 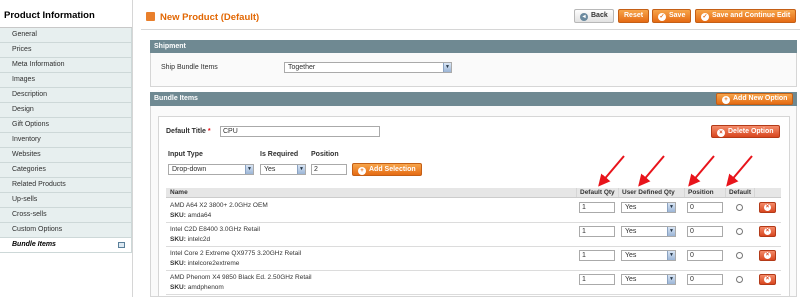 I want to click on is-required-select: Yes ▼, so click(x=283, y=169).